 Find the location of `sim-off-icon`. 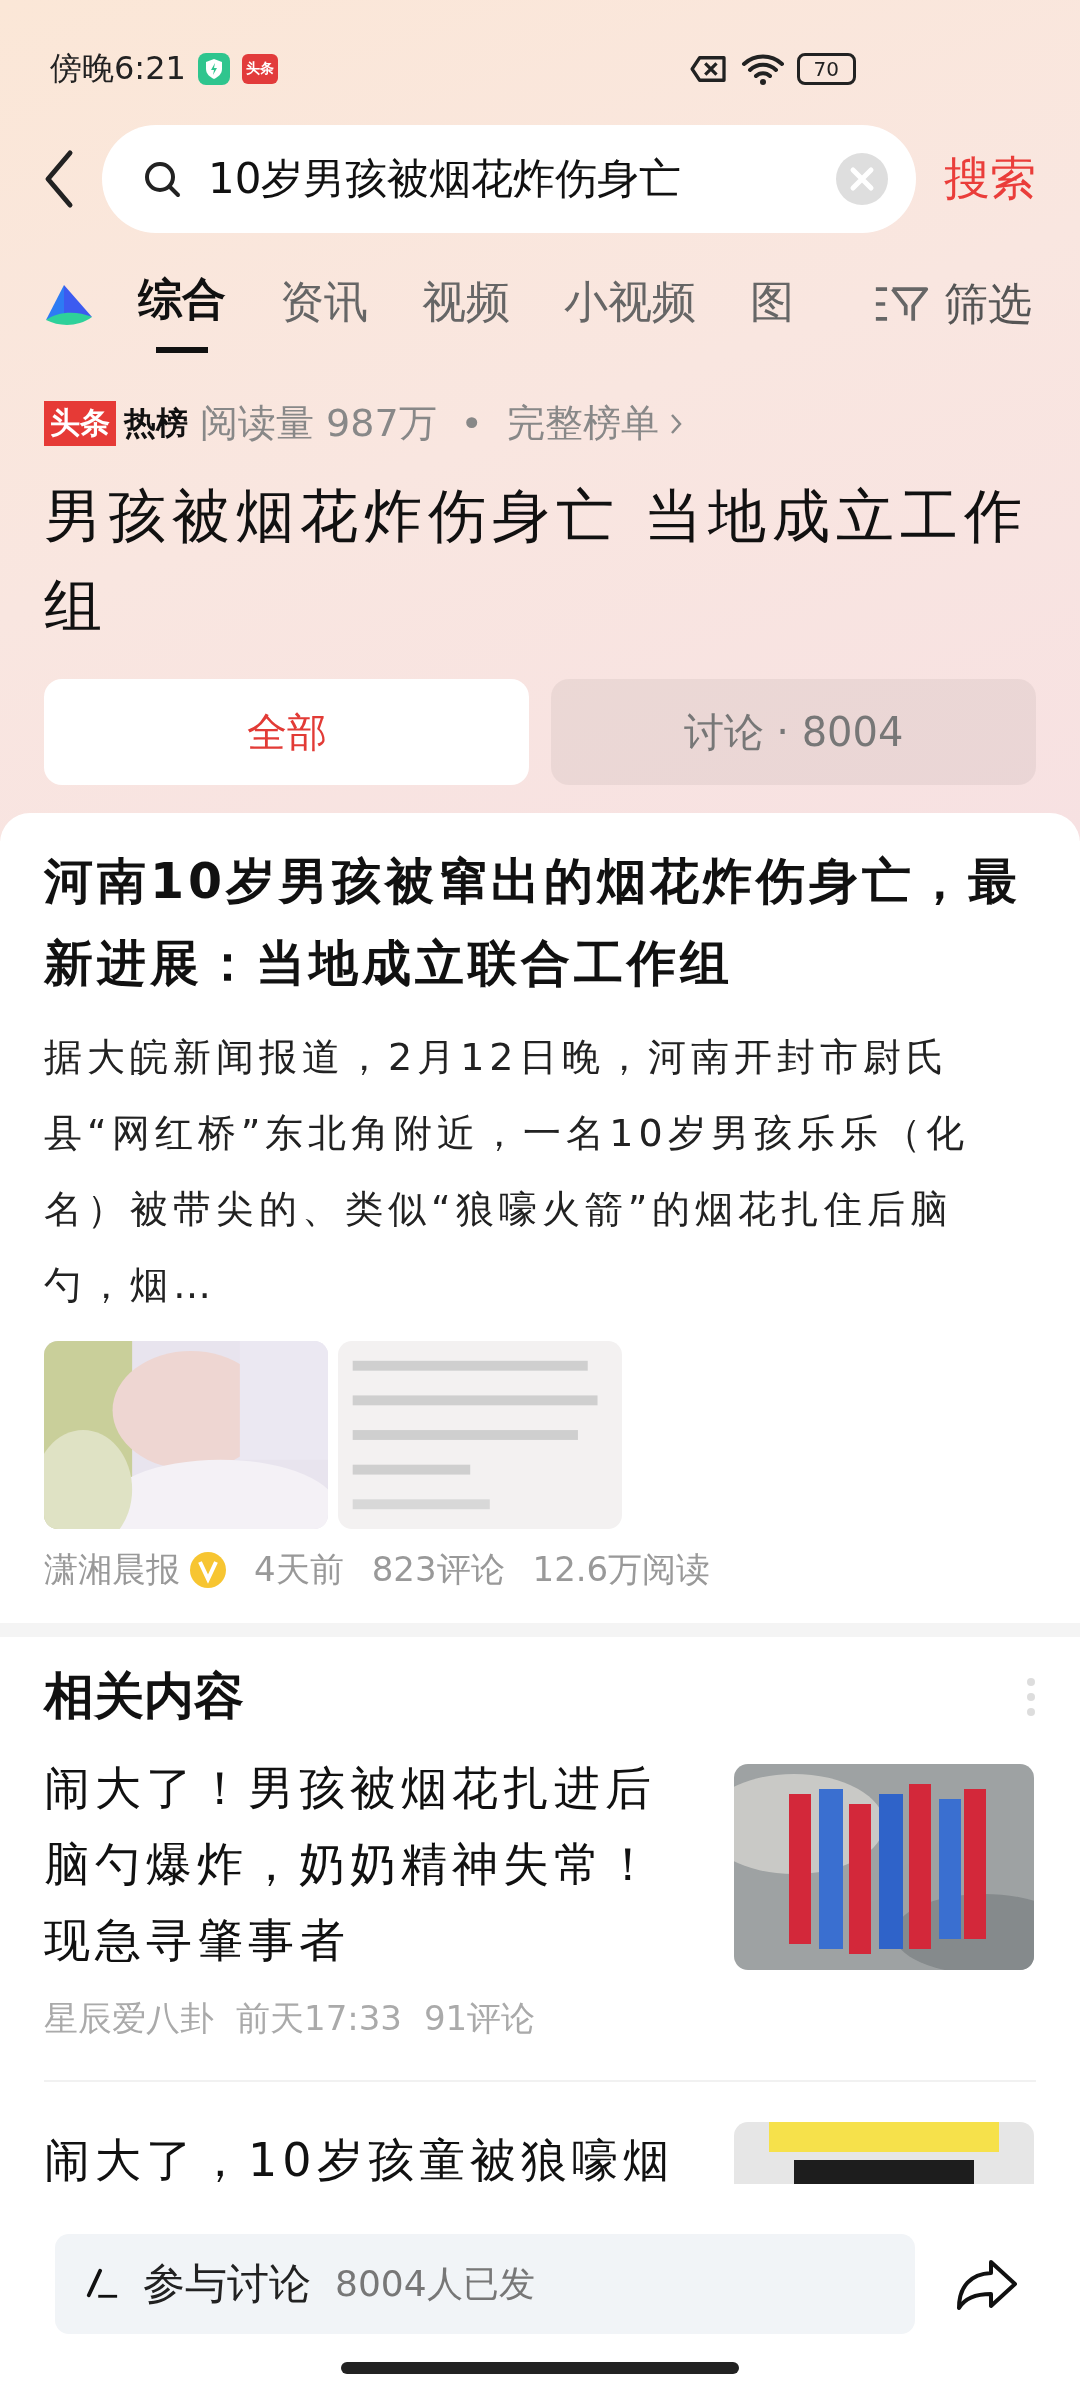

sim-off-icon is located at coordinates (708, 69).